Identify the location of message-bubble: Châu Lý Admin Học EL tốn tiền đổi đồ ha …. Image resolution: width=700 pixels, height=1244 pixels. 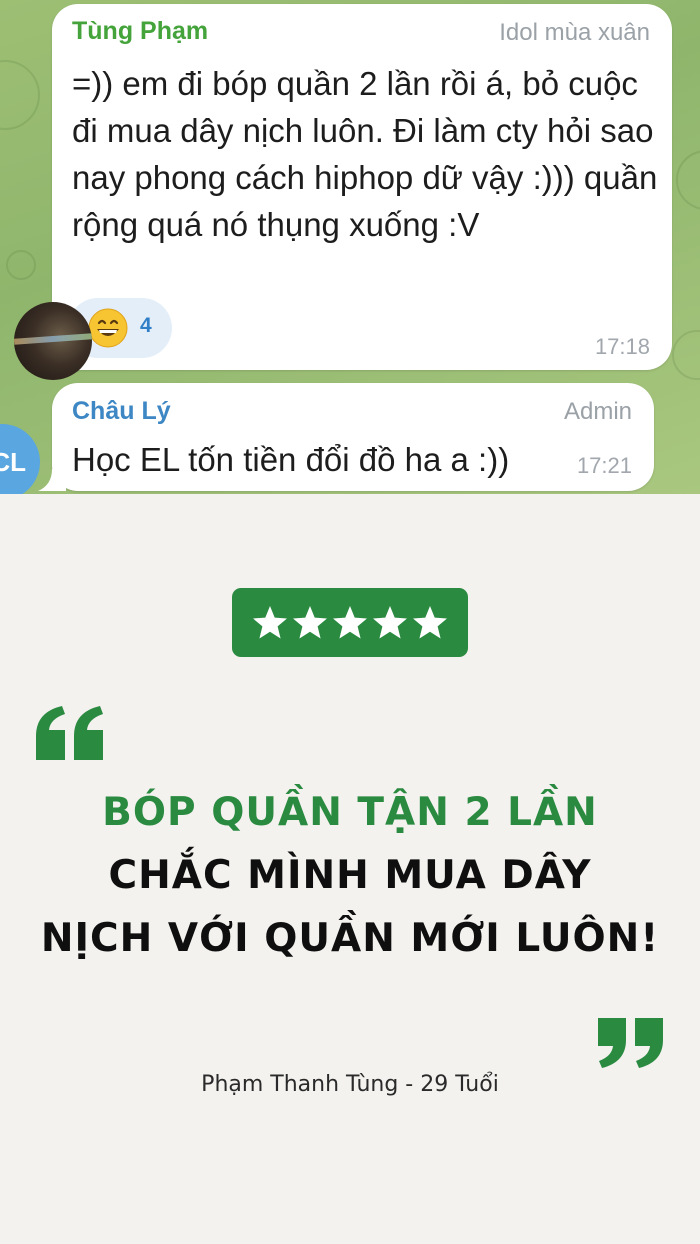
(346, 437).